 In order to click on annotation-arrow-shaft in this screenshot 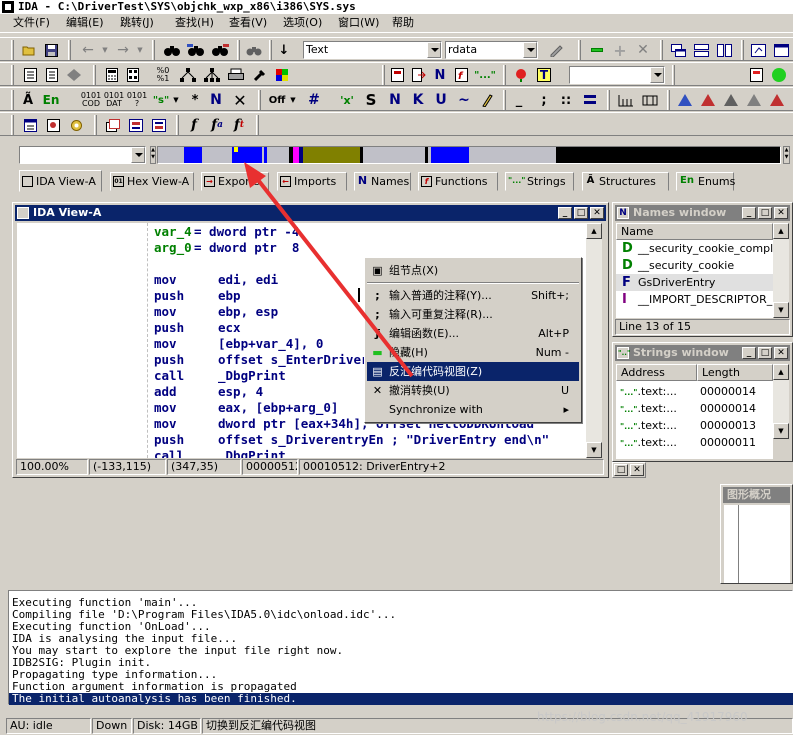, I will do `click(333, 276)`.